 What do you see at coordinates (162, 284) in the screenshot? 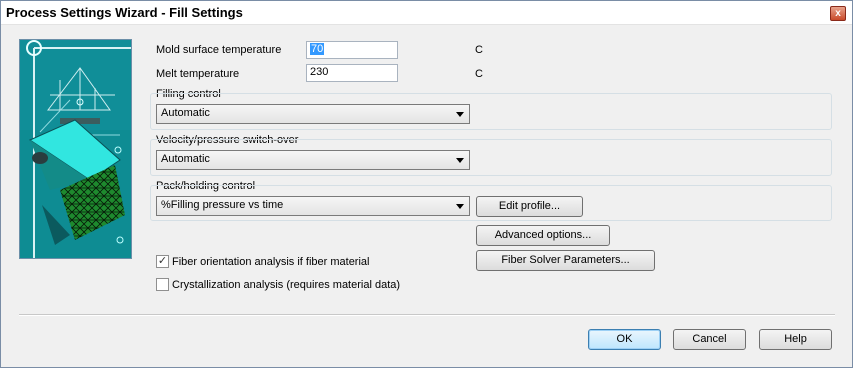
I see `crystallization-checkbox` at bounding box center [162, 284].